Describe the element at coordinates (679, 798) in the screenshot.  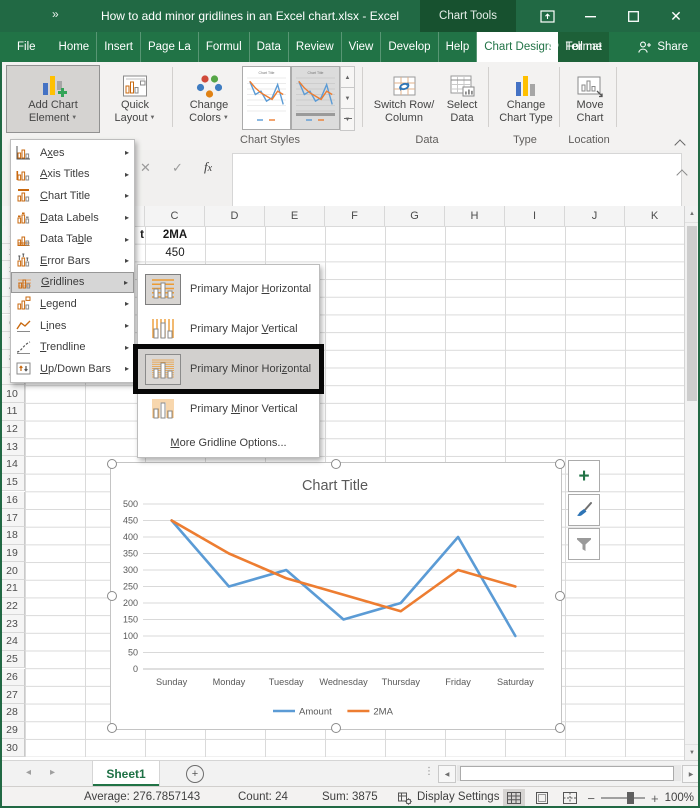
I see `zoom-level: 100%` at that location.